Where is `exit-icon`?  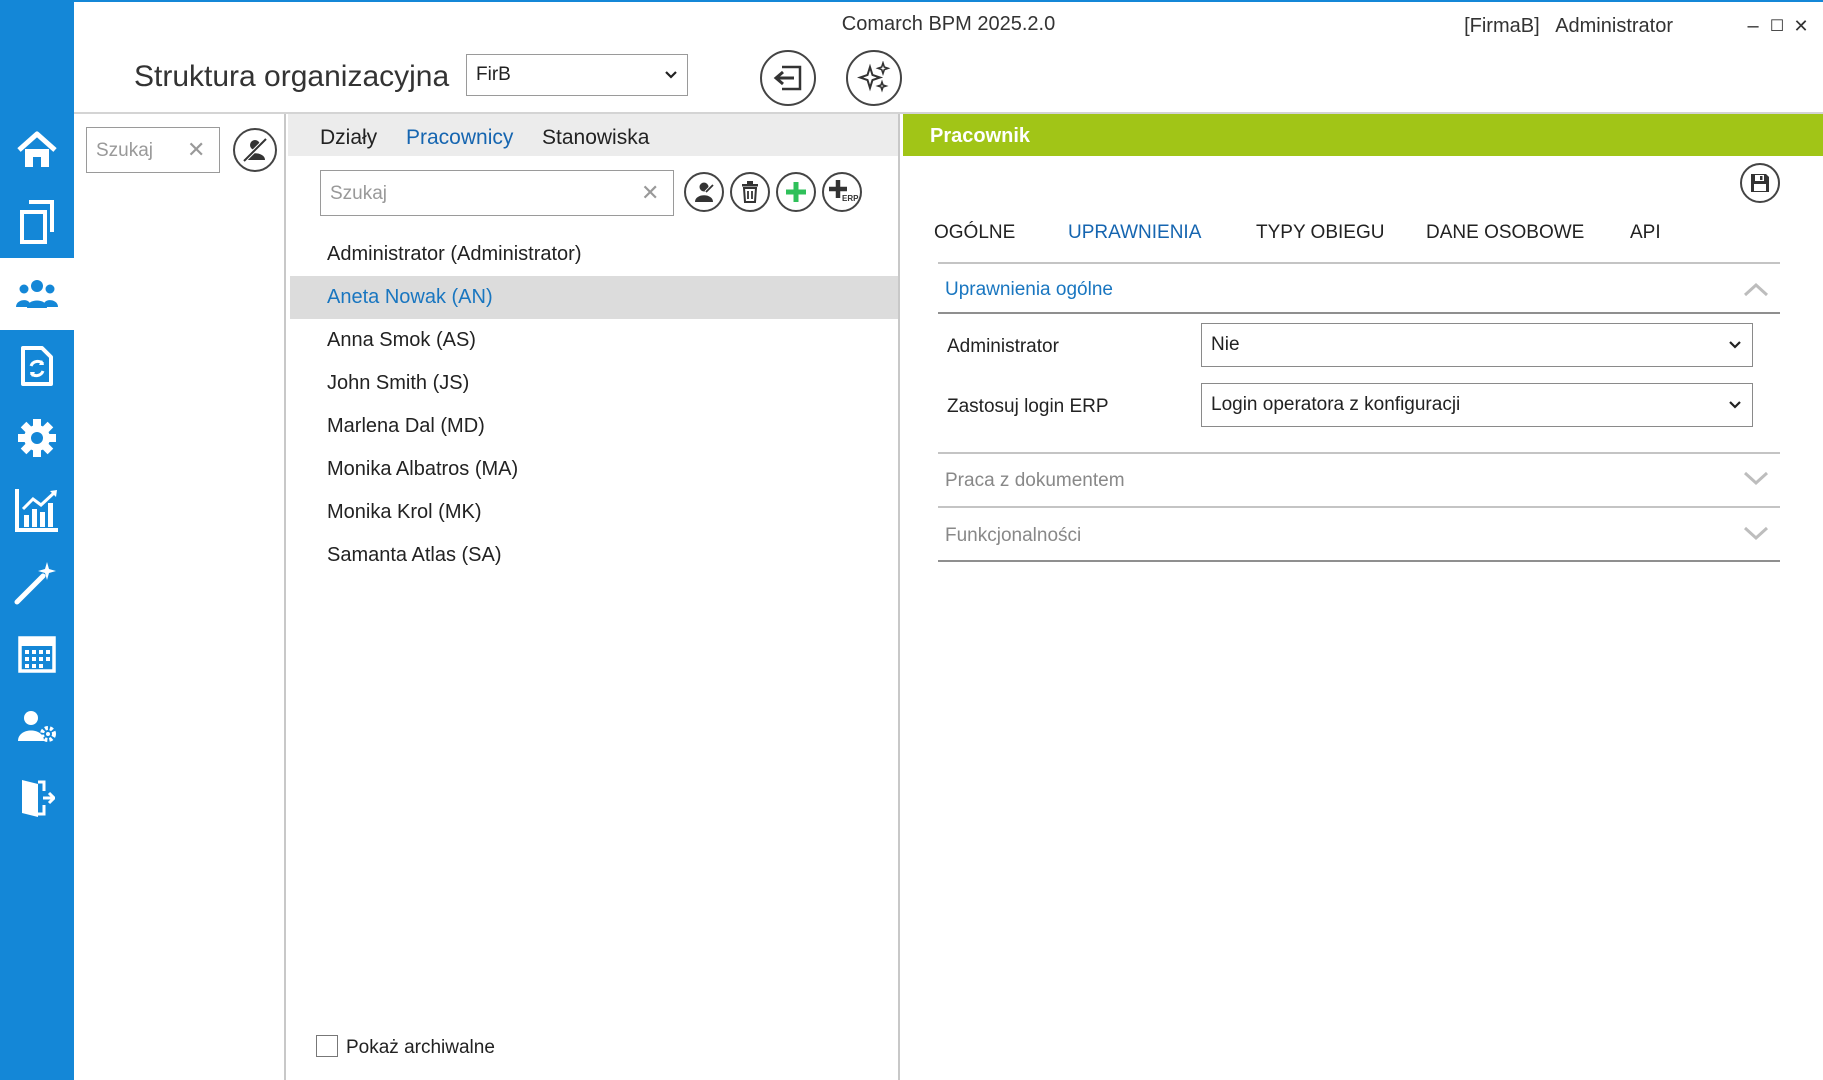
exit-icon is located at coordinates (38, 798).